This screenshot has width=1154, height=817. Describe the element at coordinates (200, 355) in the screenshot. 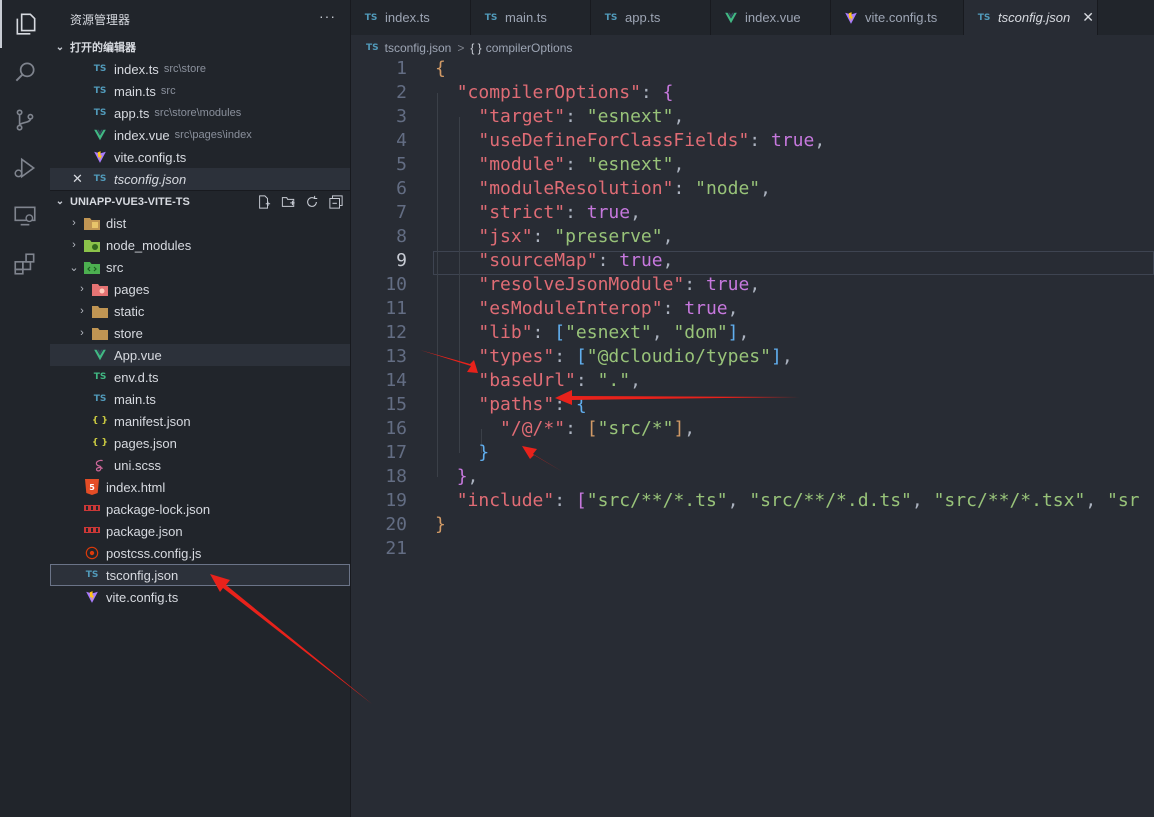

I see `tree-file: App.vue` at that location.